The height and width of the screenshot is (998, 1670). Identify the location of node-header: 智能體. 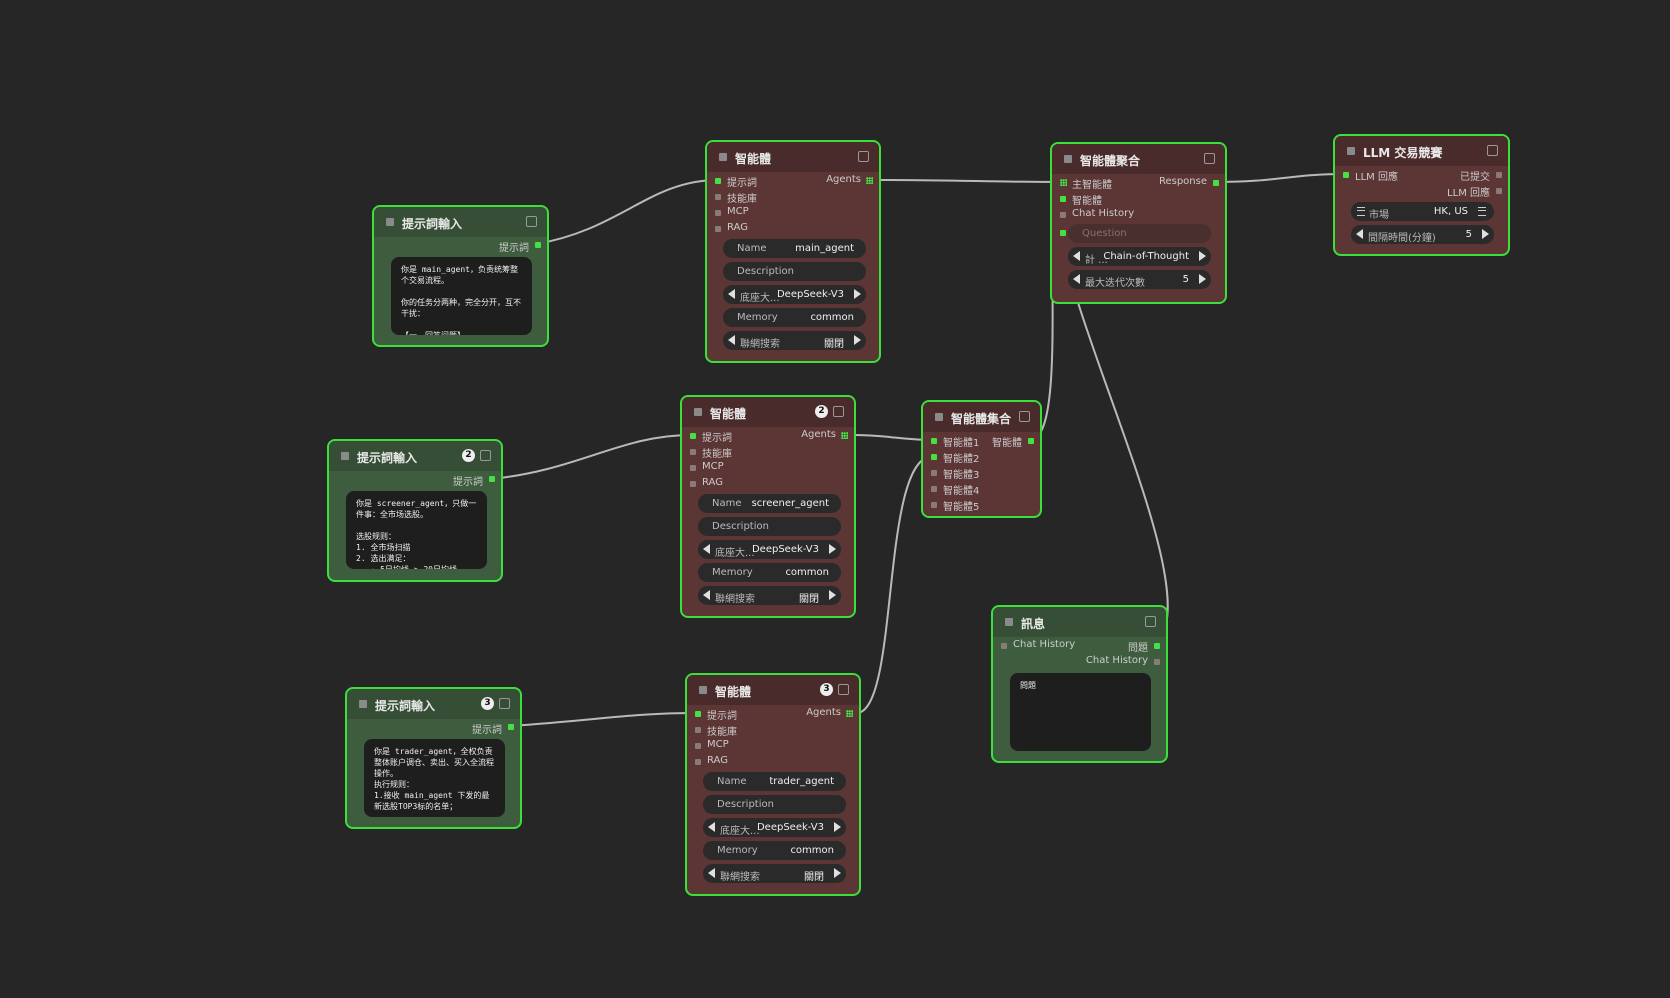
(793, 157).